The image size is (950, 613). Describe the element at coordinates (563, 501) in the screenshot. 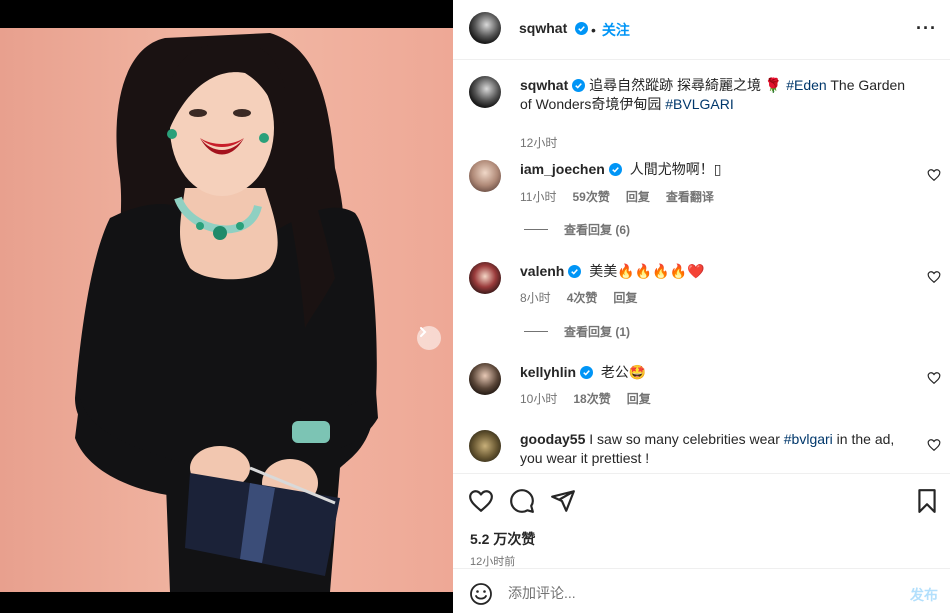

I see `share-icon` at that location.